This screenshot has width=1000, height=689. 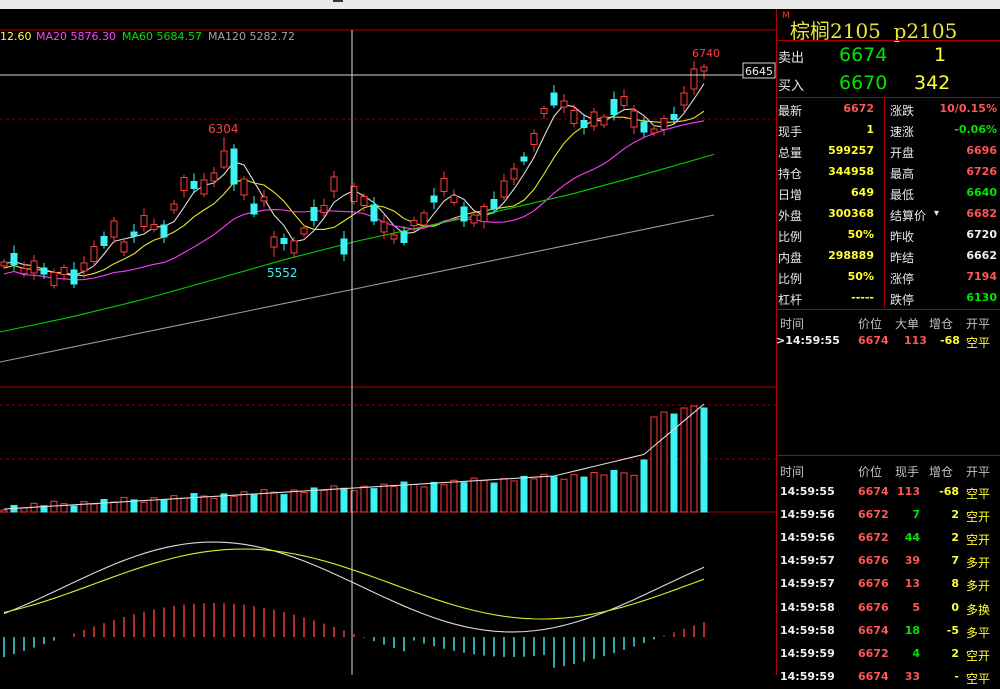 I want to click on stat-label: 外盘, so click(x=790, y=216).